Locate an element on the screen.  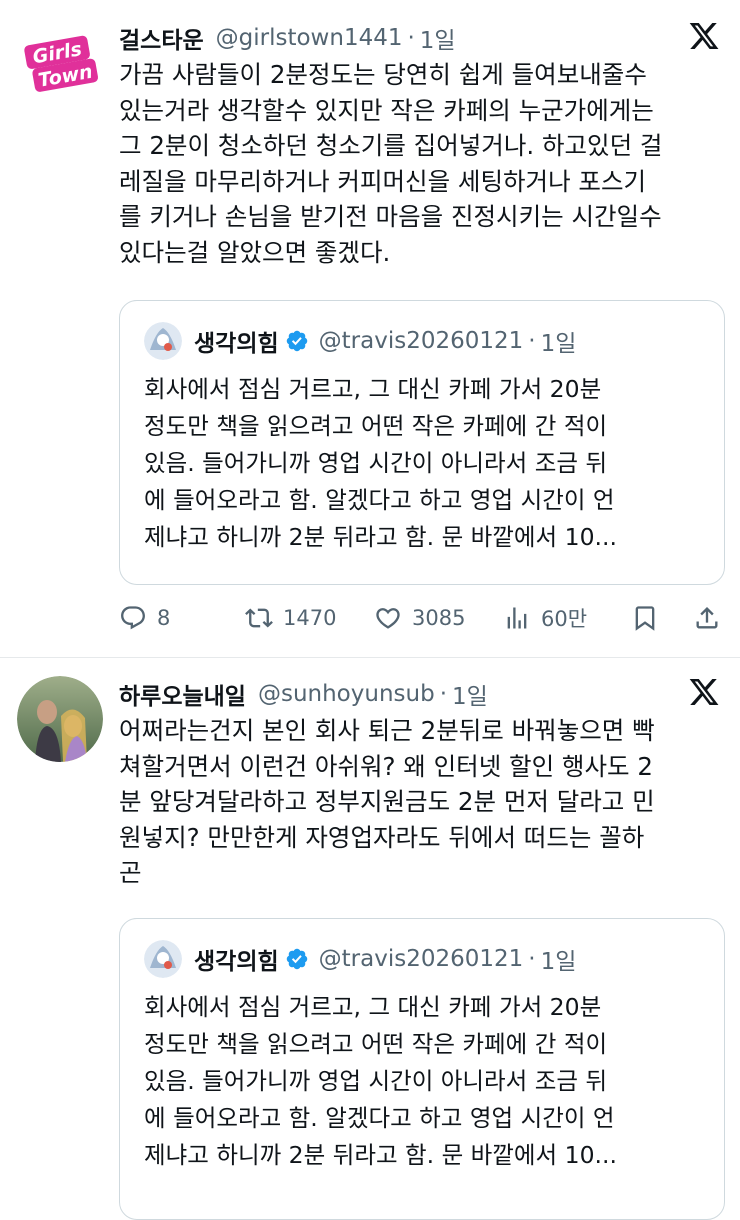
retweet-count: 1470 is located at coordinates (310, 618).